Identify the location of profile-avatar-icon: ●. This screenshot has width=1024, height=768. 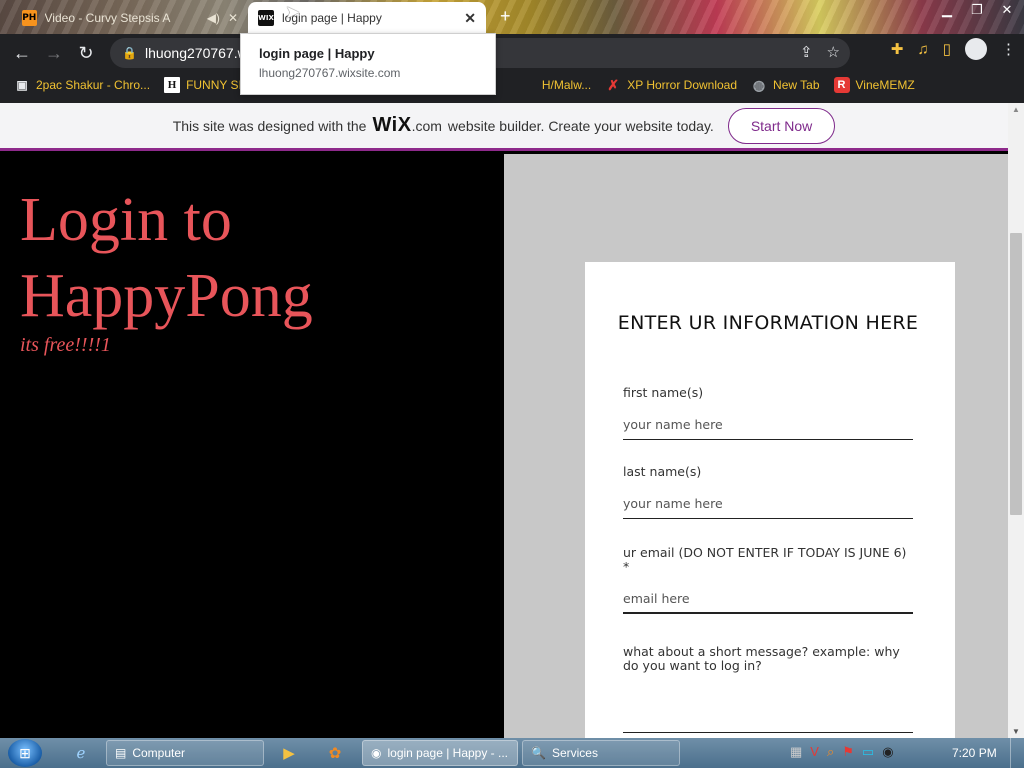
(976, 49).